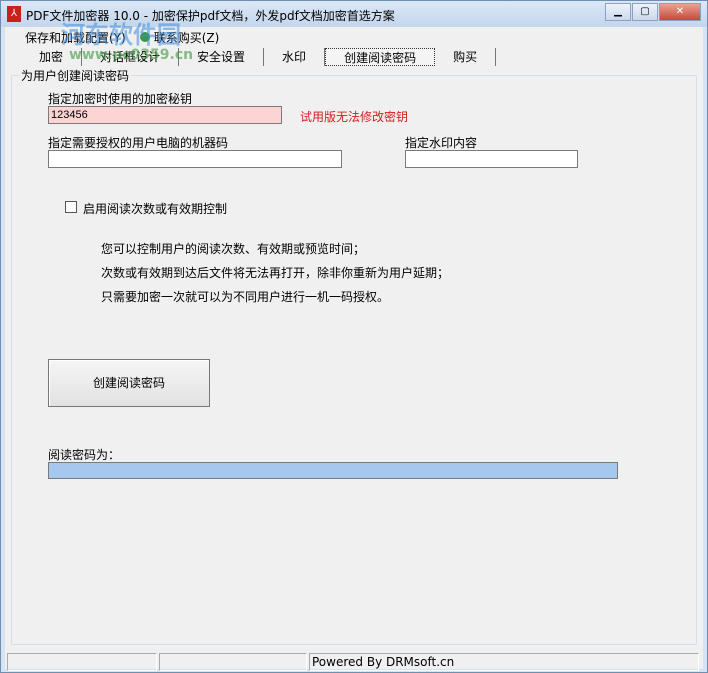  What do you see at coordinates (129, 383) in the screenshot?
I see `create-read-password-button: 创建阅读密码` at bounding box center [129, 383].